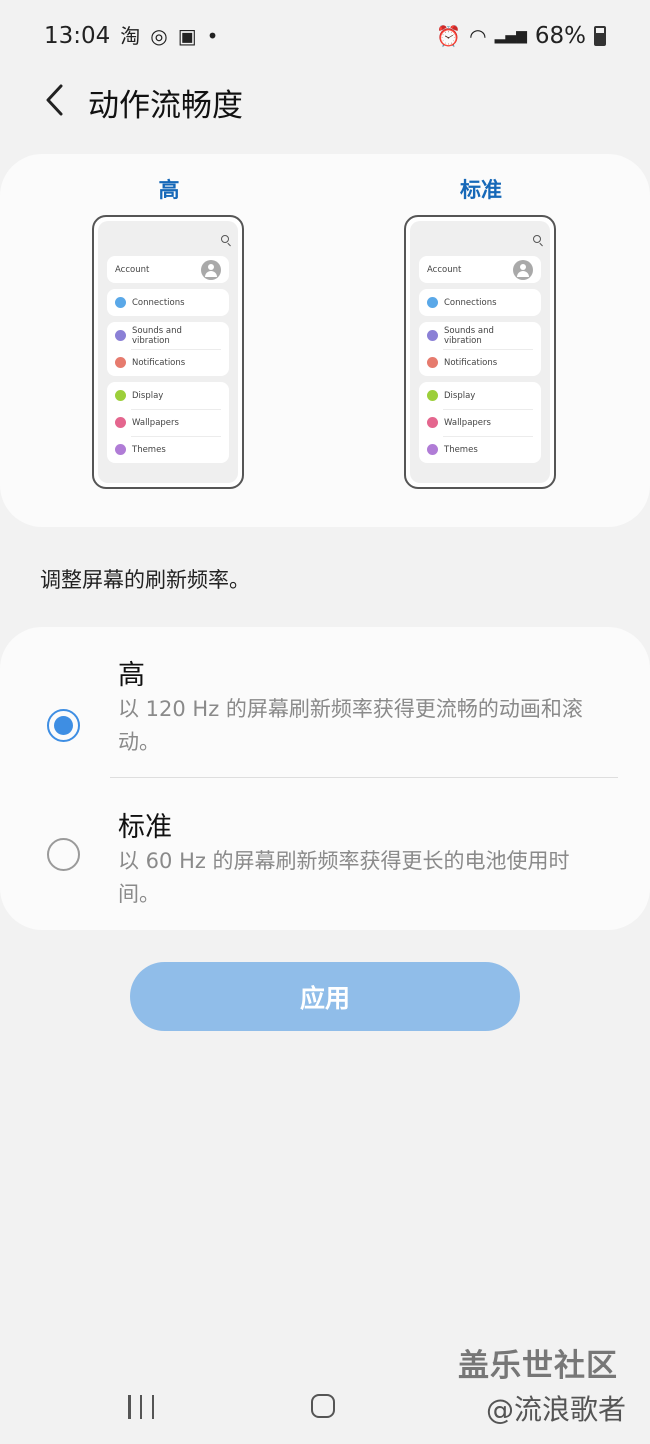 The width and height of the screenshot is (650, 1444). Describe the element at coordinates (478, 36) in the screenshot. I see `wifi-icon: ◠` at that location.